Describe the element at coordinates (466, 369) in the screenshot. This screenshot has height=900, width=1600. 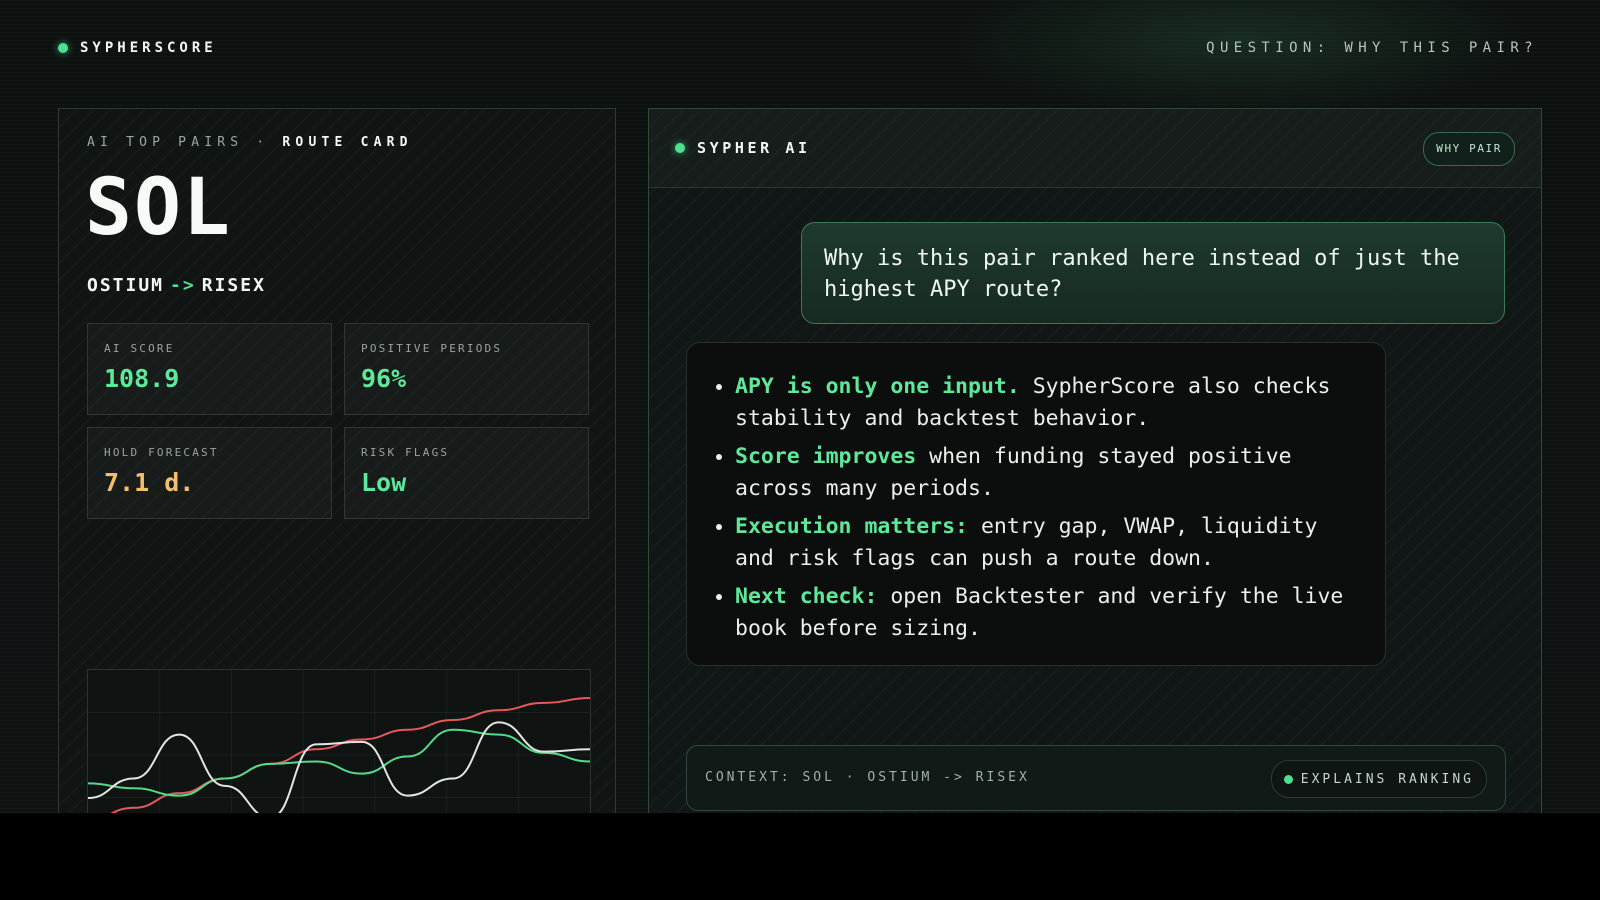
I see `stat-positive-periods: POSITIVE PERIODS 96%` at that location.